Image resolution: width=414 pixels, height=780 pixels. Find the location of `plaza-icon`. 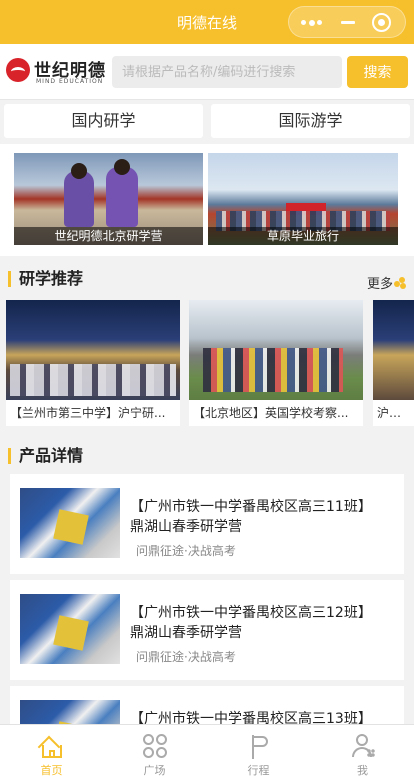

plaza-icon is located at coordinates (155, 746).